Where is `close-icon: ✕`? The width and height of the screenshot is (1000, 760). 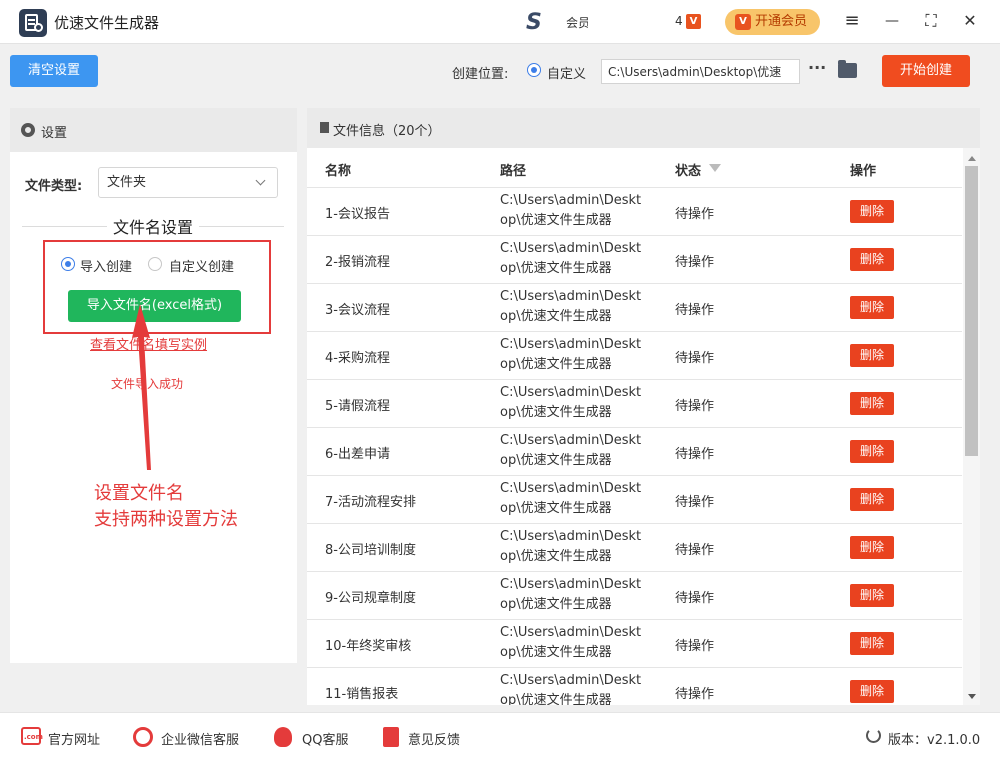
close-icon: ✕ is located at coordinates (970, 21).